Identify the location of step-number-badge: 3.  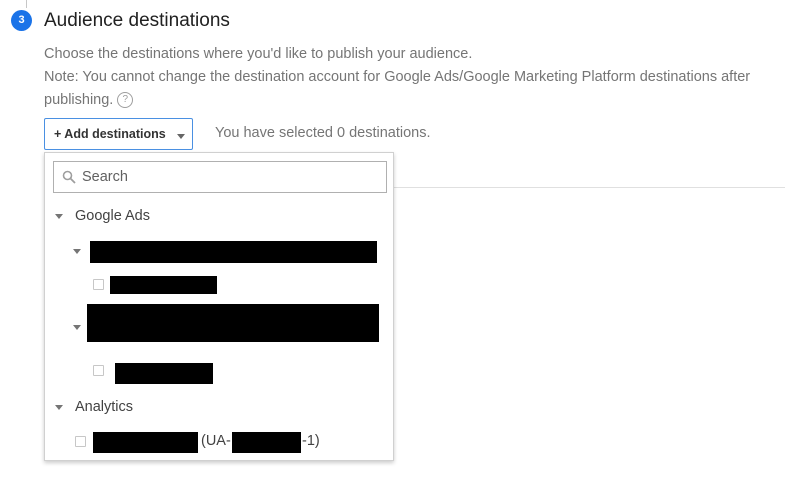
(21, 20).